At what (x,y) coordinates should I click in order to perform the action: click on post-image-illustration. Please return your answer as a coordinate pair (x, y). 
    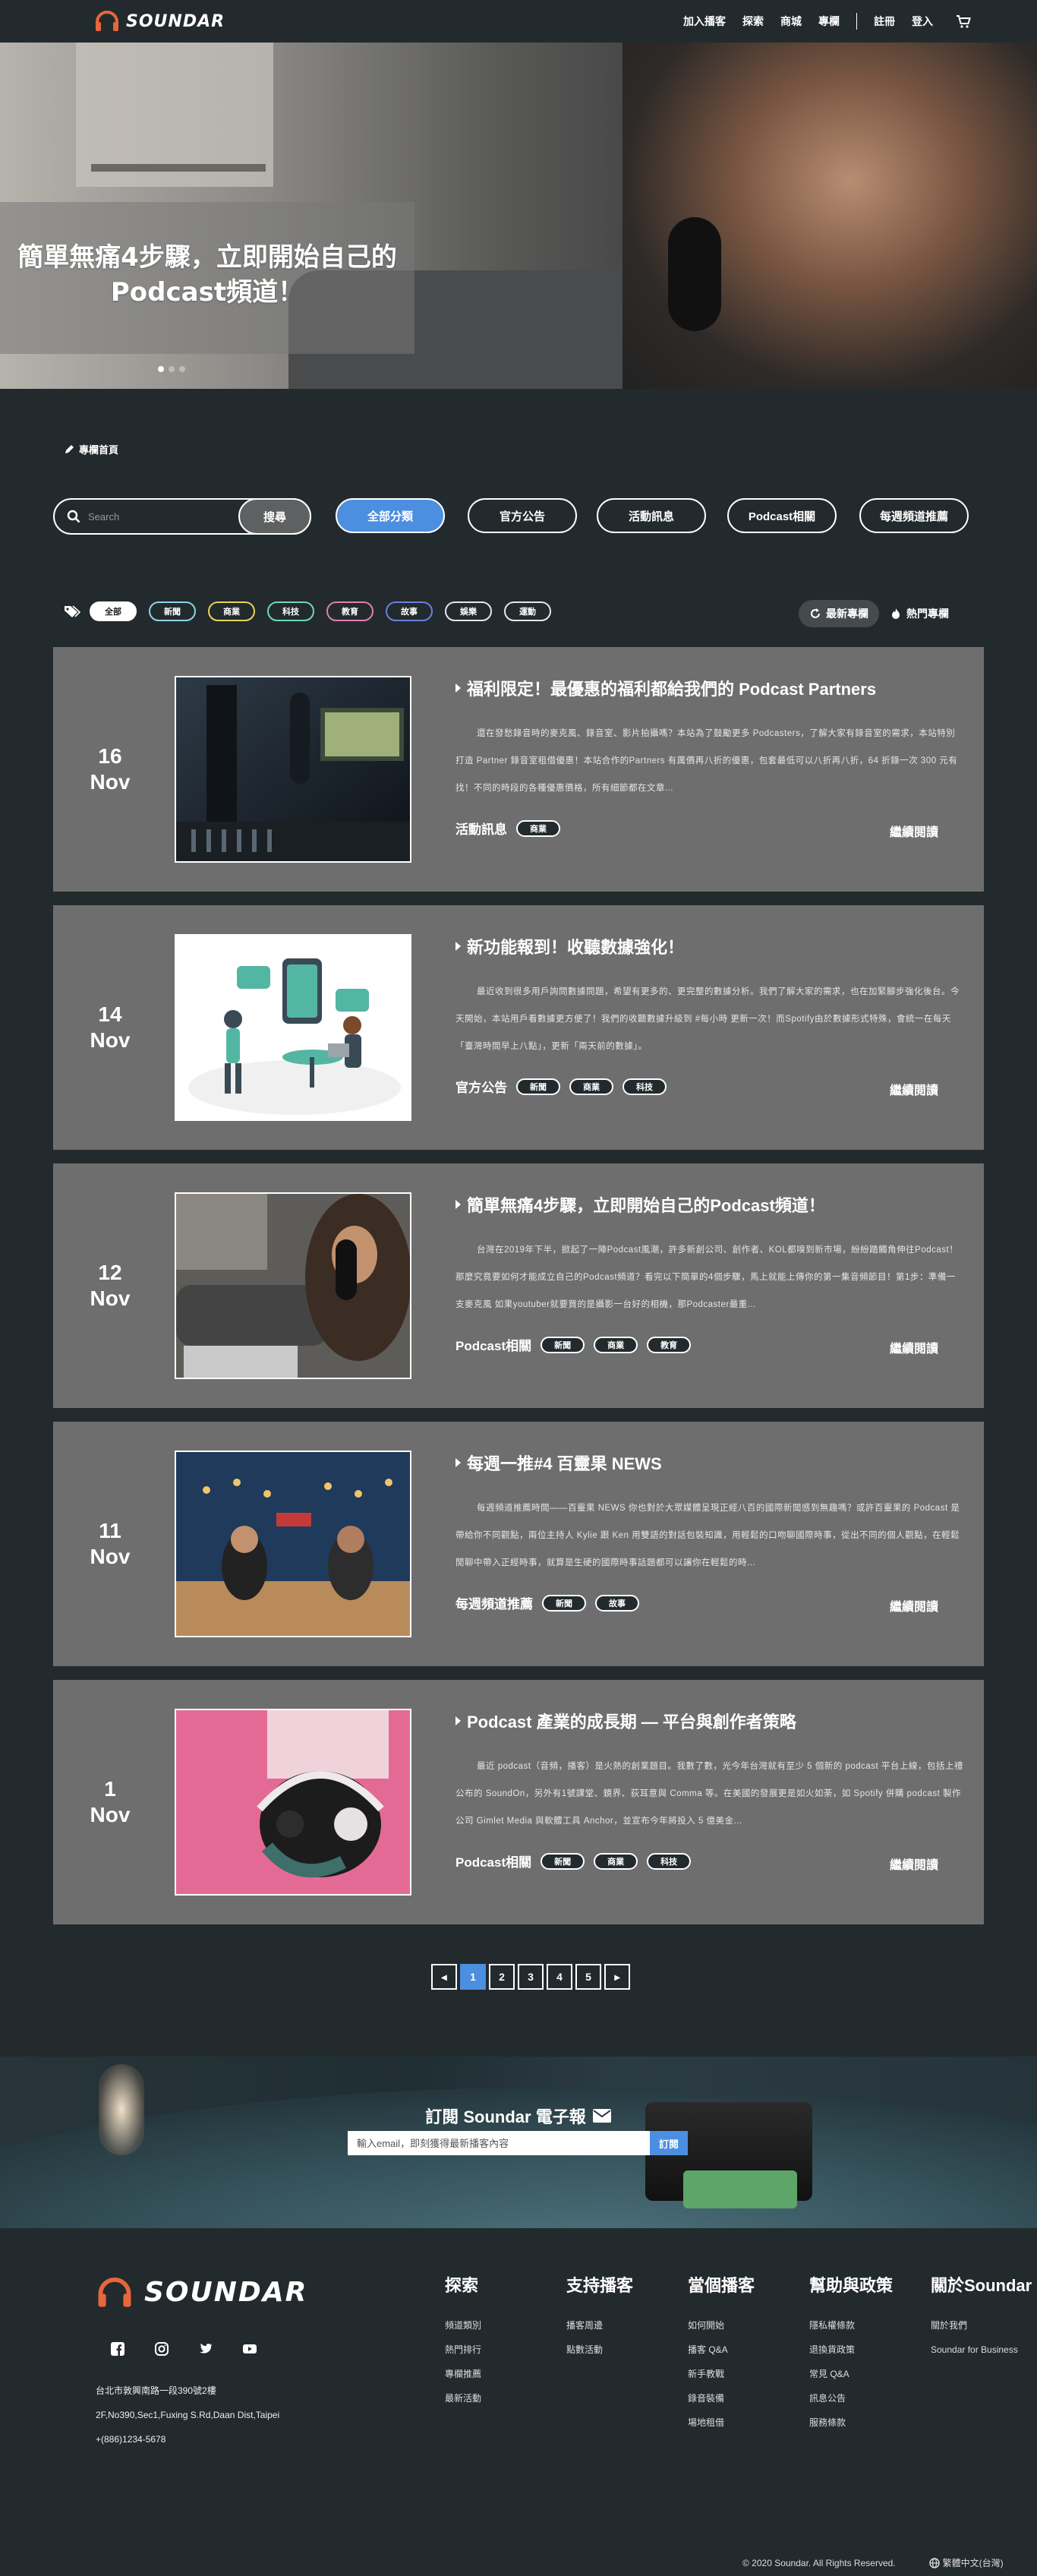
    Looking at the image, I should click on (293, 1027).